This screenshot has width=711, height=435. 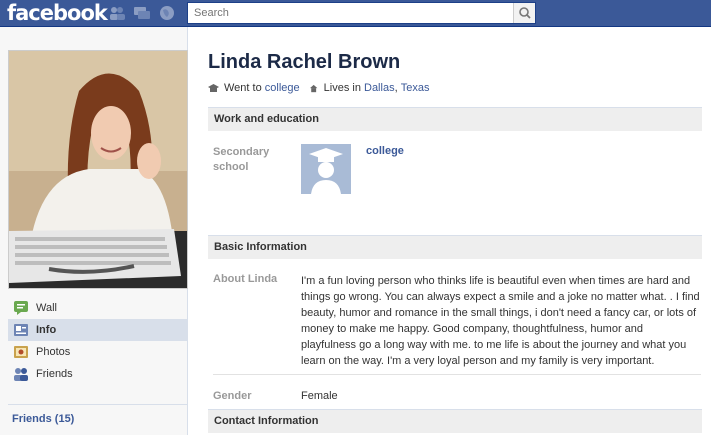 What do you see at coordinates (21, 374) in the screenshot?
I see `friends-icon` at bounding box center [21, 374].